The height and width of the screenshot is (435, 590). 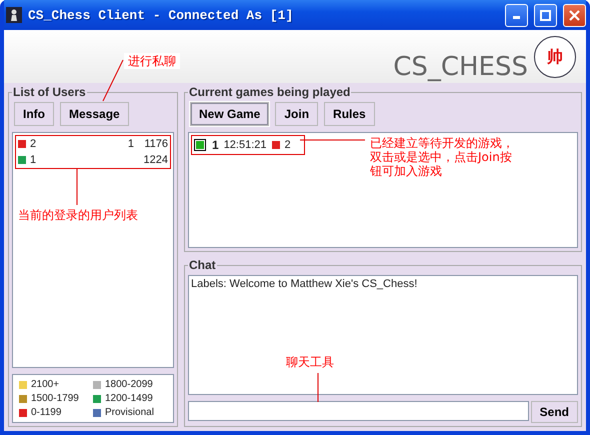 What do you see at coordinates (349, 114) in the screenshot?
I see `toolbar-button: Rules` at bounding box center [349, 114].